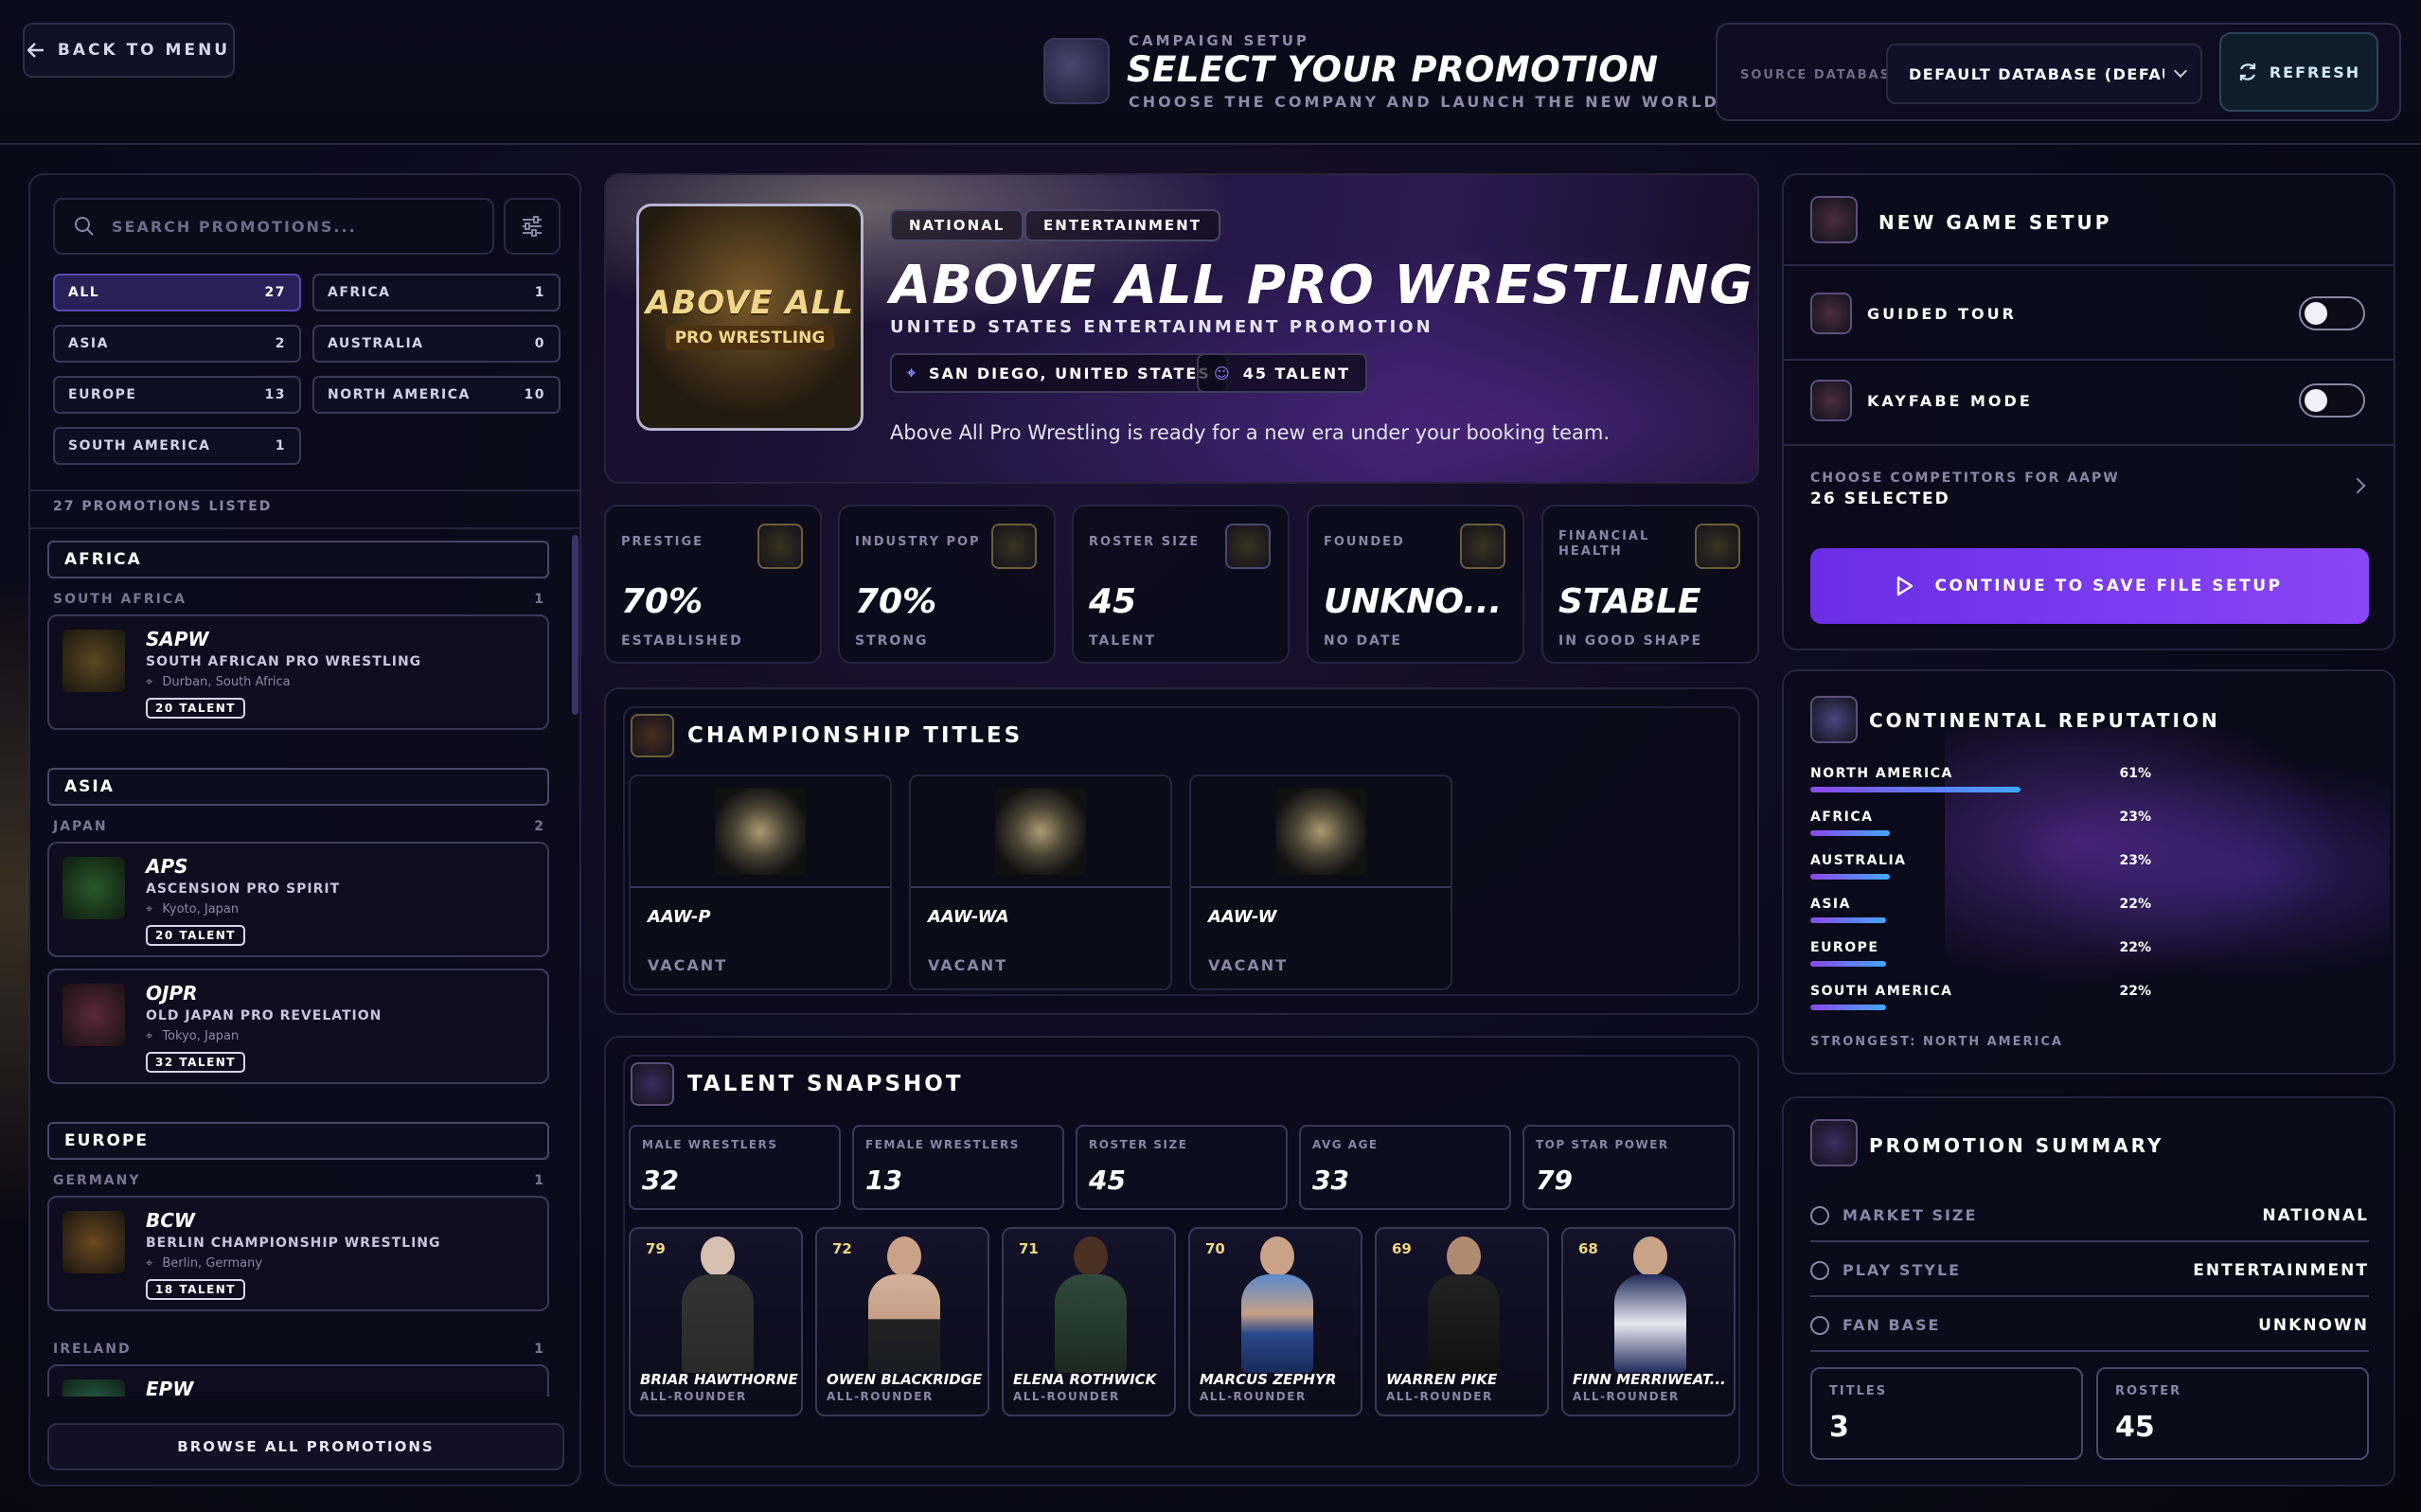 This screenshot has height=1512, width=2421. Describe the element at coordinates (177, 344) in the screenshot. I see `filter-chip-asia: ASIA 2` at that location.